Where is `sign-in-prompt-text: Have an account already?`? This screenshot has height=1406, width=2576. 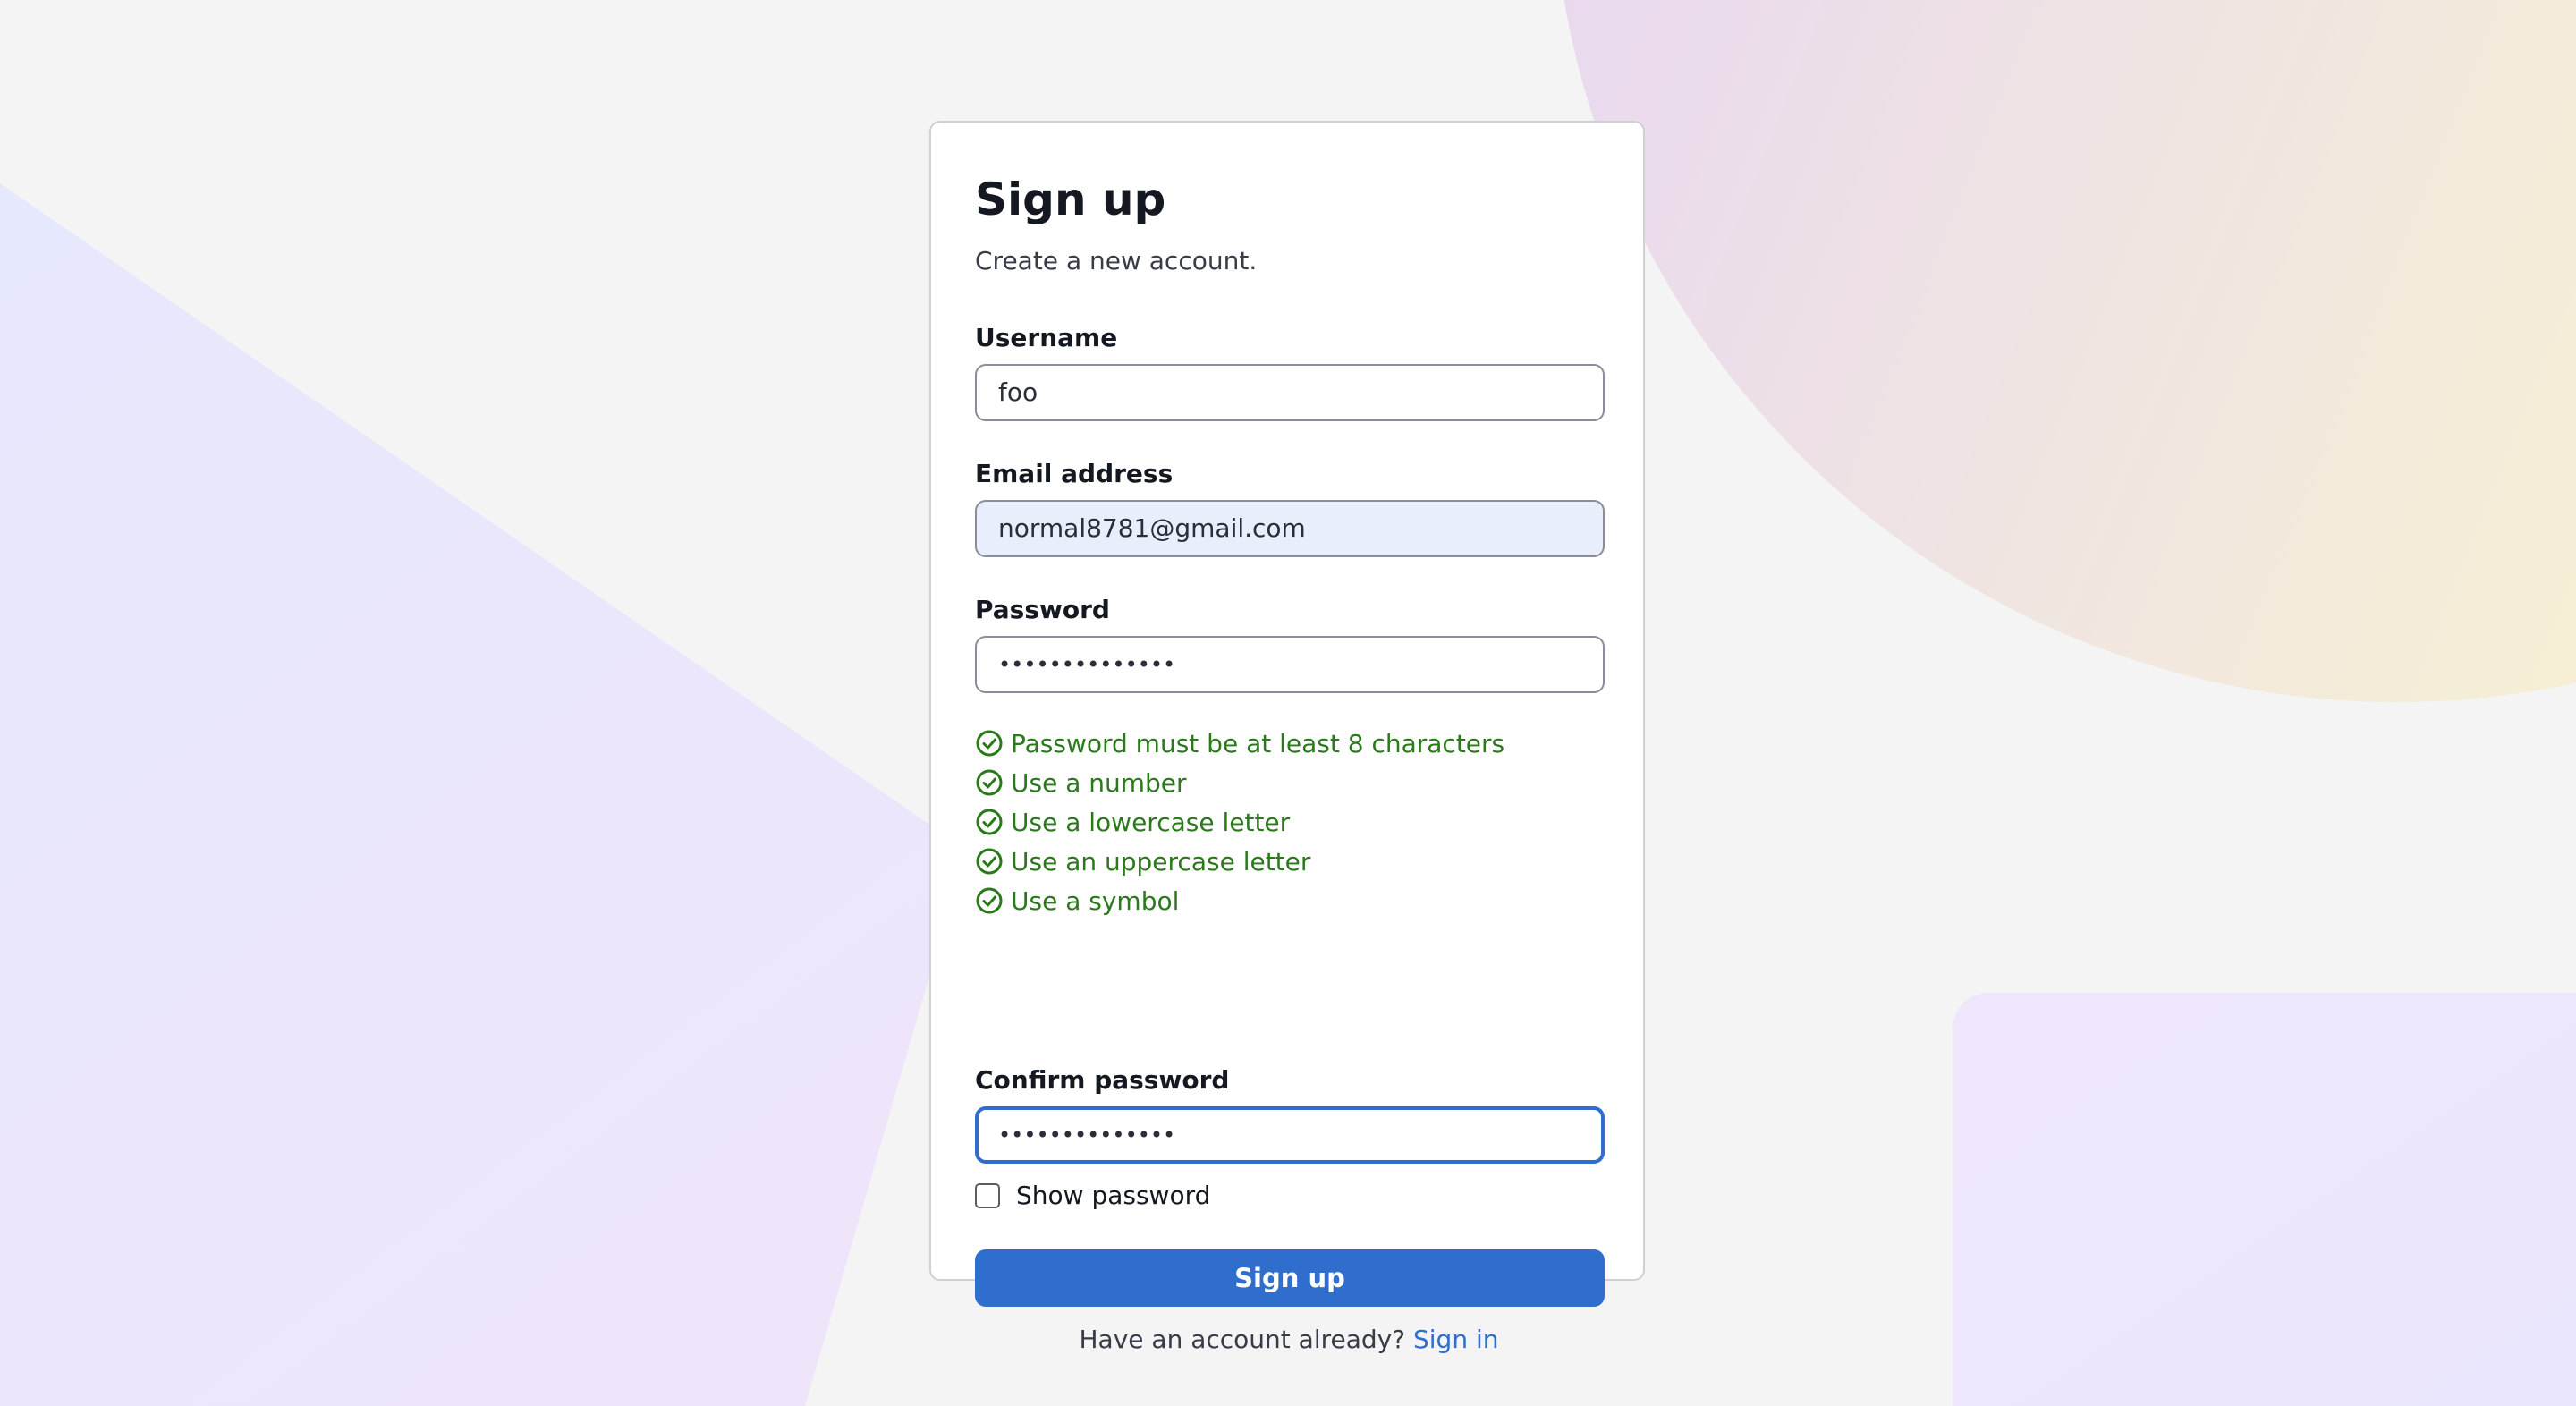 sign-in-prompt-text: Have an account already? is located at coordinates (1242, 1340).